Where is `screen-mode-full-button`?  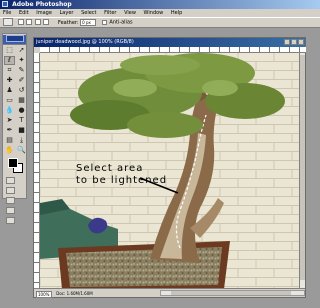
screen-mode-full-button is located at coordinates (10, 210).